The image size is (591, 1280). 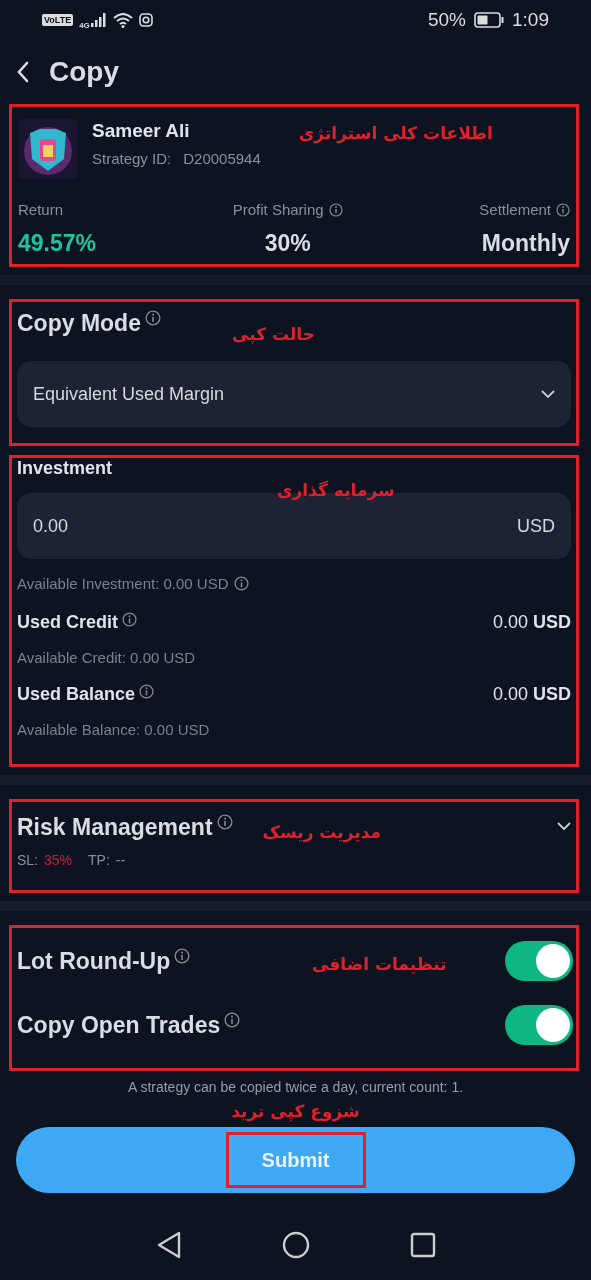 I want to click on available-note: Available Balance: 0.00 USD, so click(x=114, y=729).